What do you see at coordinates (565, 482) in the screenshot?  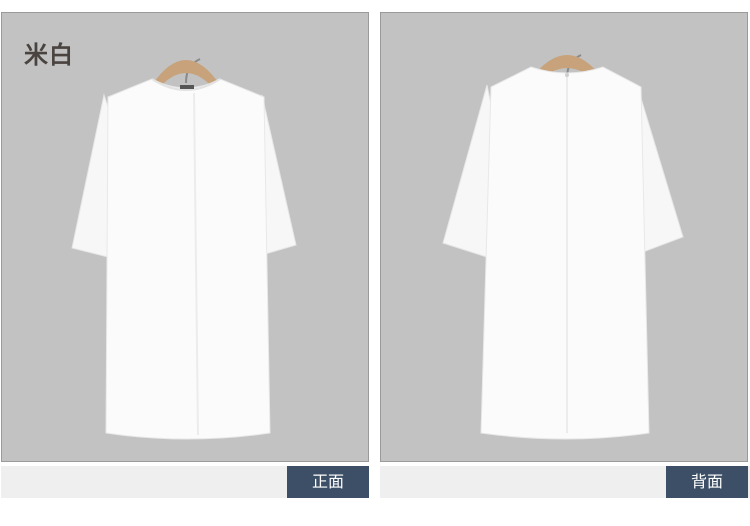 I see `back-caption-bar: 背面` at bounding box center [565, 482].